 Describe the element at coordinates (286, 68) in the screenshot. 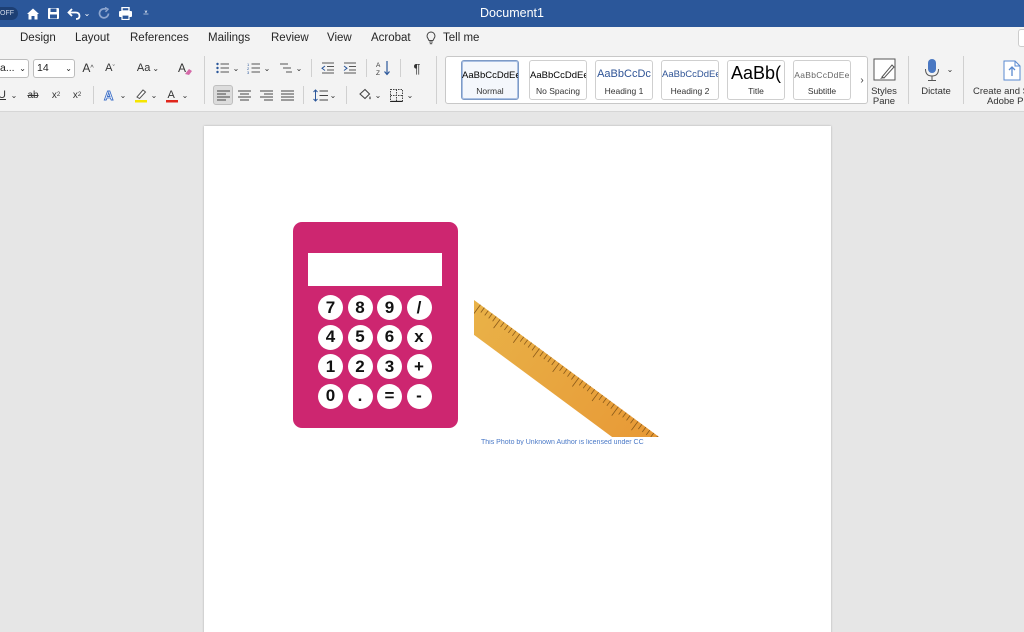

I see `multilevel-list-icon` at that location.